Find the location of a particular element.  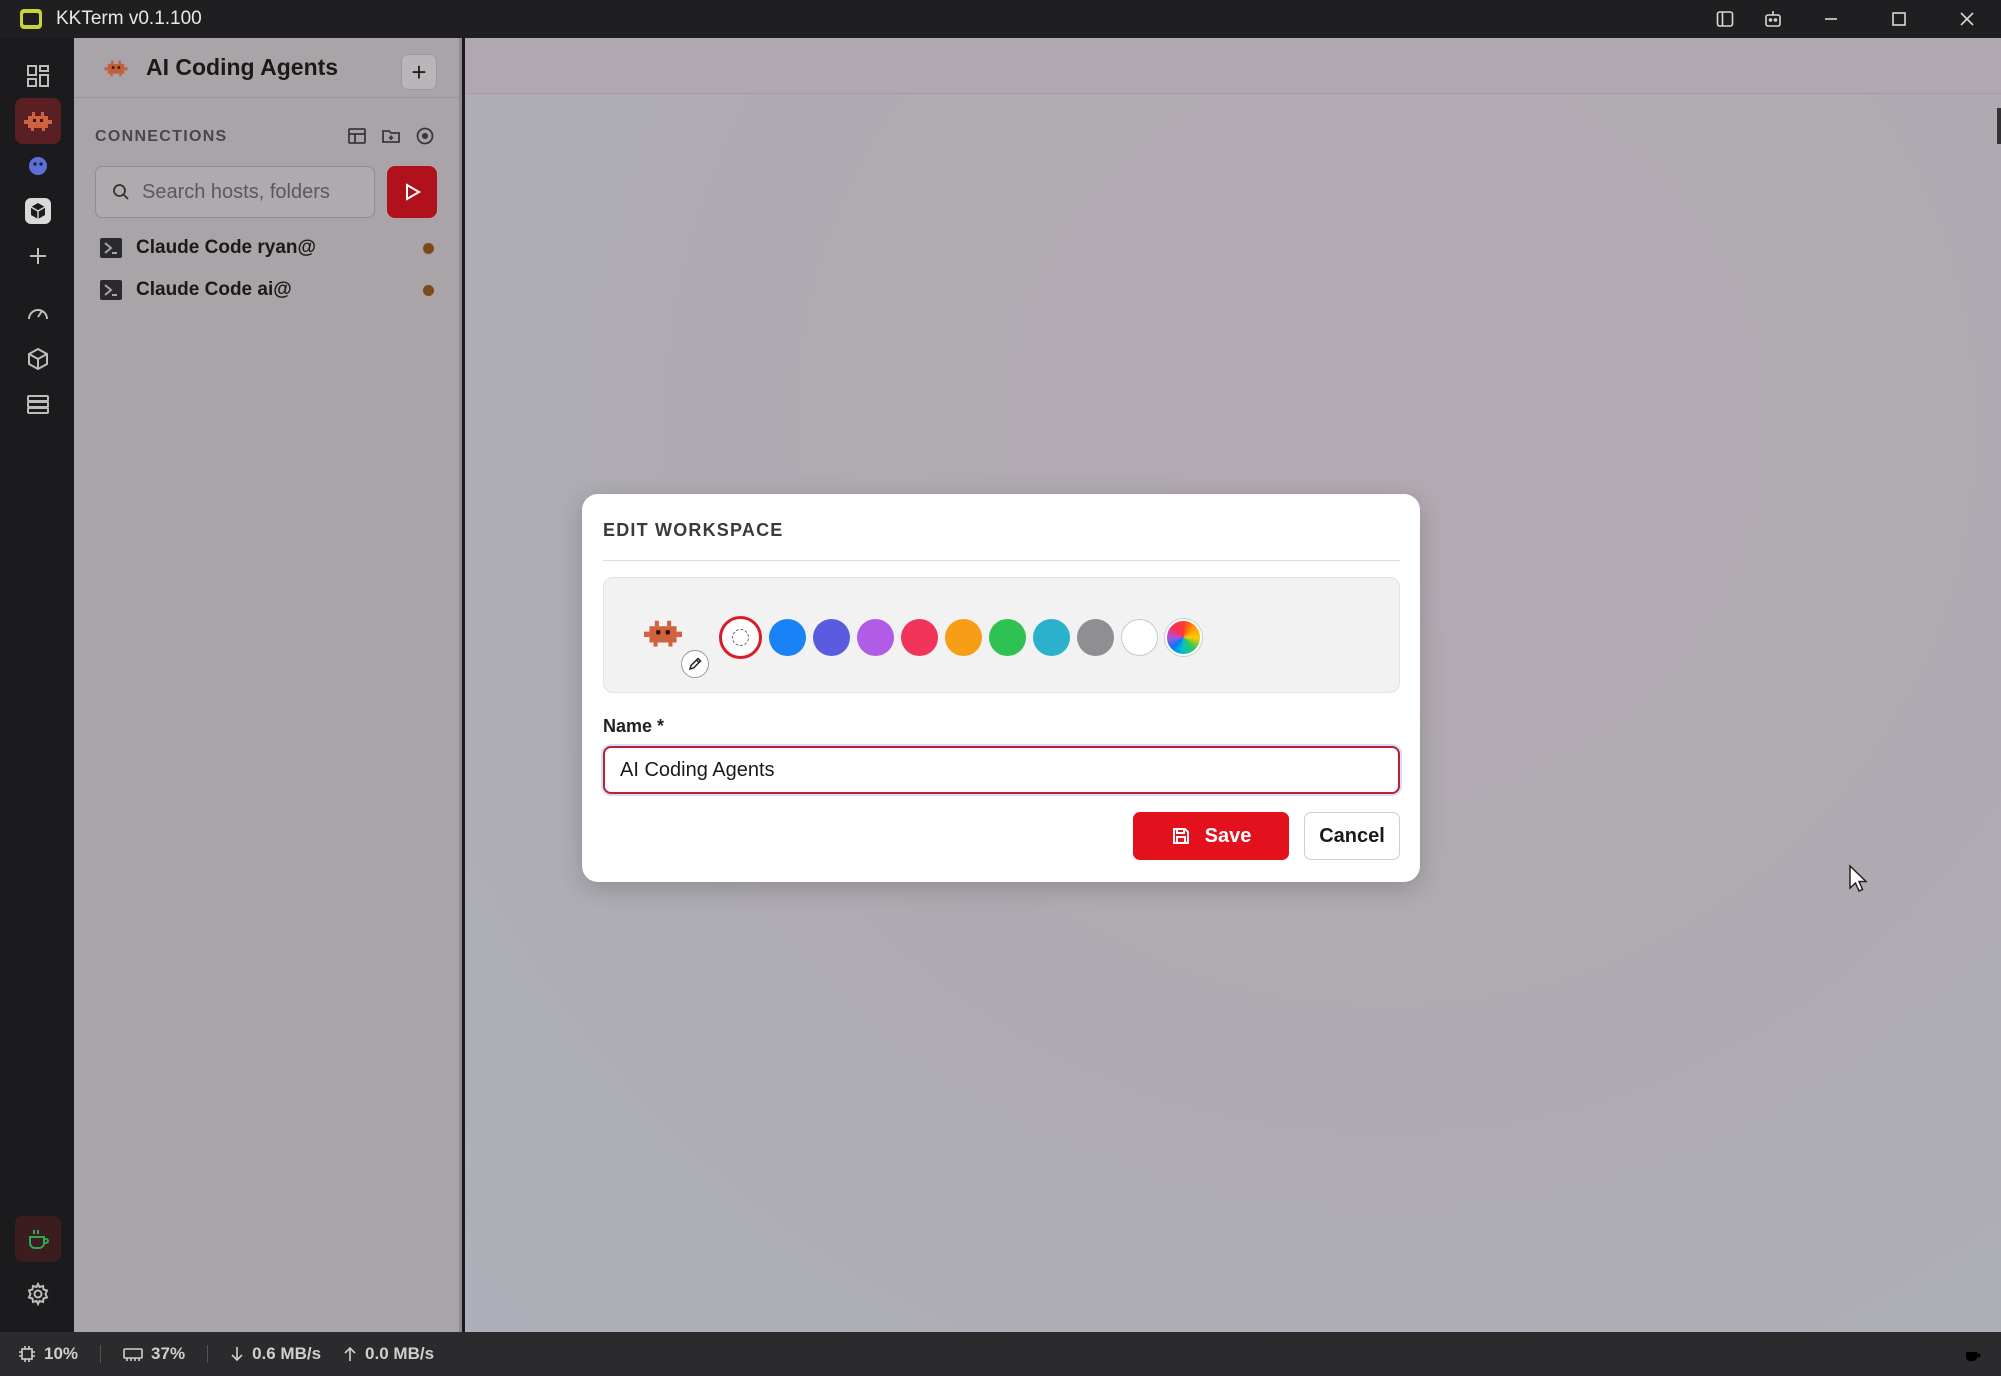

tab-strip is located at coordinates (1233, 66).